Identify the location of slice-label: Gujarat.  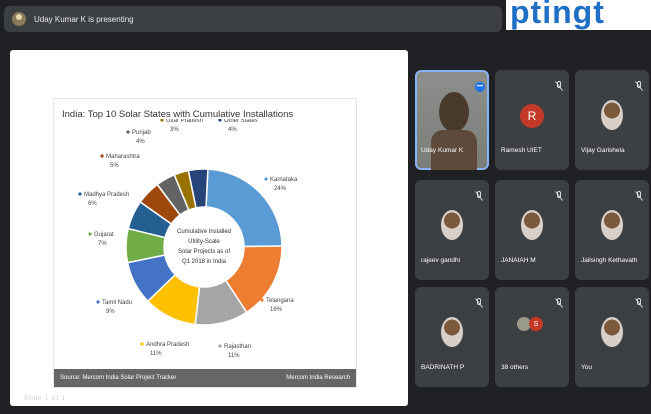
(104, 235).